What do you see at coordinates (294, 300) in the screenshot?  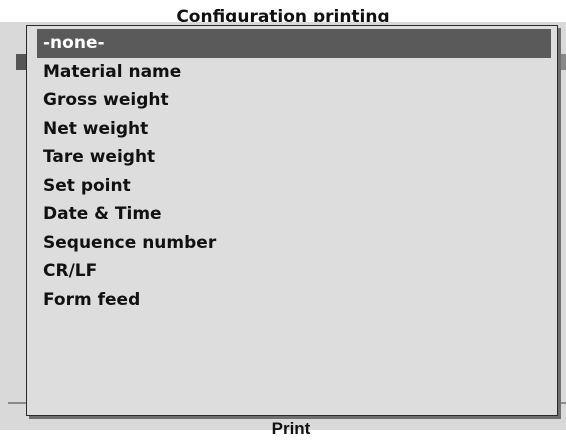 I see `menu-item-form-feed: Form feed` at bounding box center [294, 300].